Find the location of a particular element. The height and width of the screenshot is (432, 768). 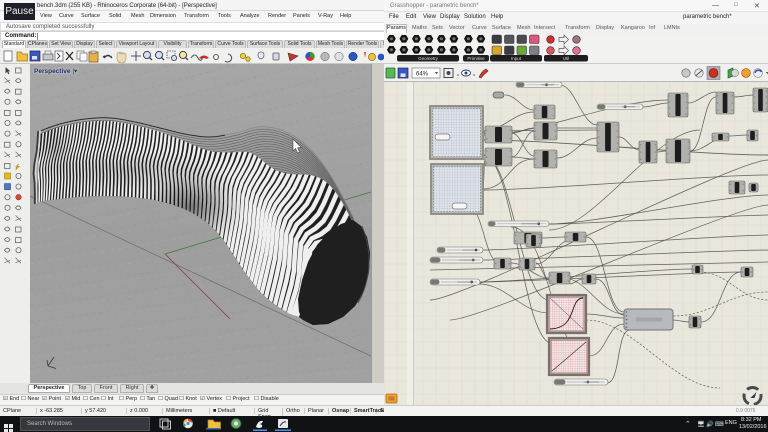

svg-text: Primitive is located at coordinates (476, 58).